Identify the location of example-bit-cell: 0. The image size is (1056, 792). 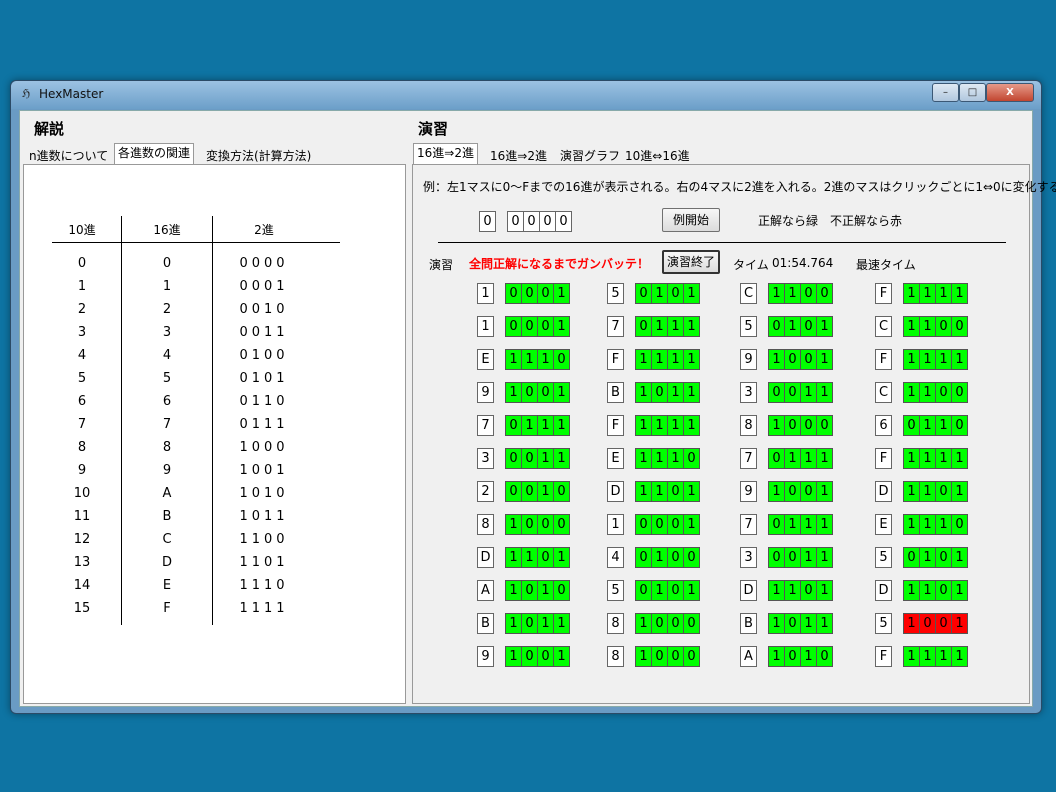
(515, 221).